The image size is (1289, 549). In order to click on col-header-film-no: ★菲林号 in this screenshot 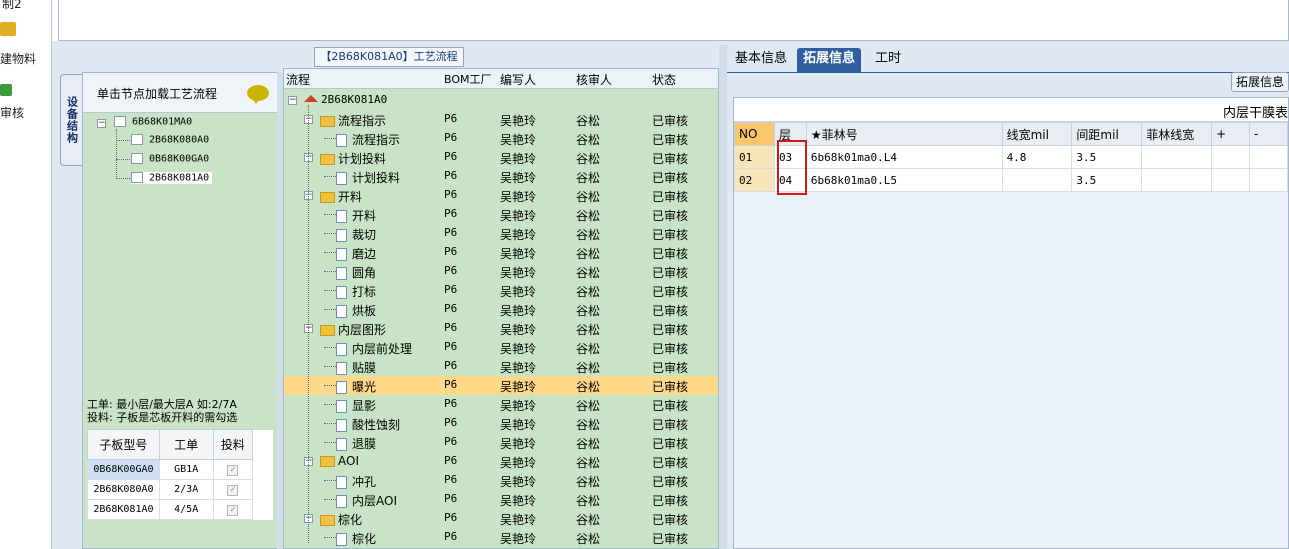, I will do `click(904, 134)`.